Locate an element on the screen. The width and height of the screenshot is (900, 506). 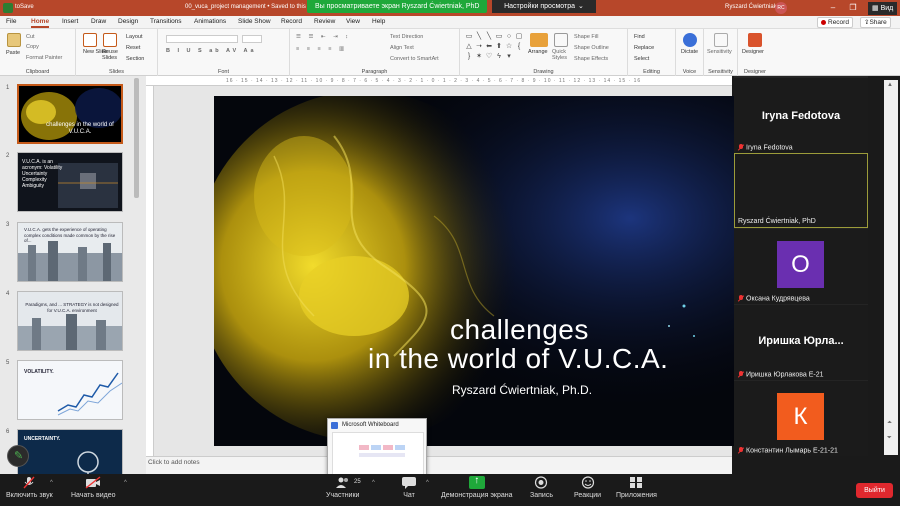
new-slide-icon is located at coordinates (90, 40).